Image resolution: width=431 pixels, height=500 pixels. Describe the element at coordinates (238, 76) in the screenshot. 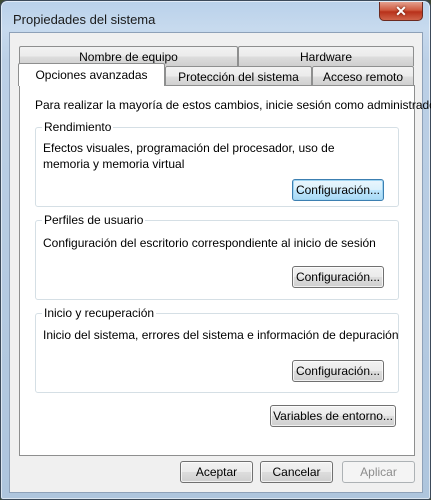

I see `tab-system-protection: Protección del sistema` at that location.